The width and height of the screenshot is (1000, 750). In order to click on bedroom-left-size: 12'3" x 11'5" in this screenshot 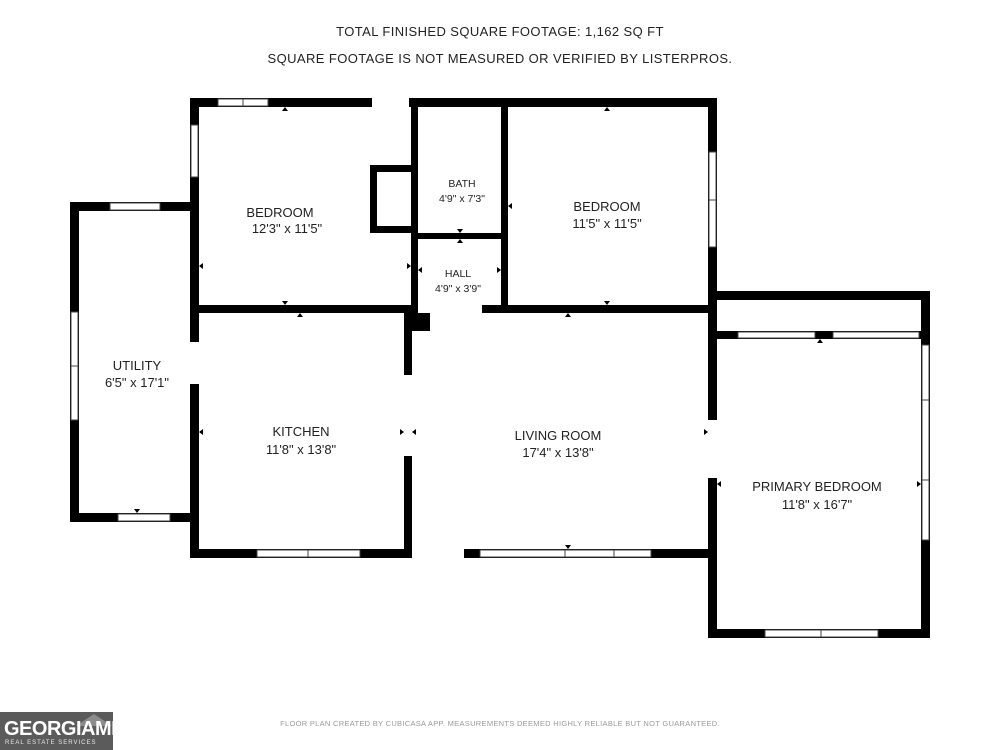, I will do `click(287, 228)`.